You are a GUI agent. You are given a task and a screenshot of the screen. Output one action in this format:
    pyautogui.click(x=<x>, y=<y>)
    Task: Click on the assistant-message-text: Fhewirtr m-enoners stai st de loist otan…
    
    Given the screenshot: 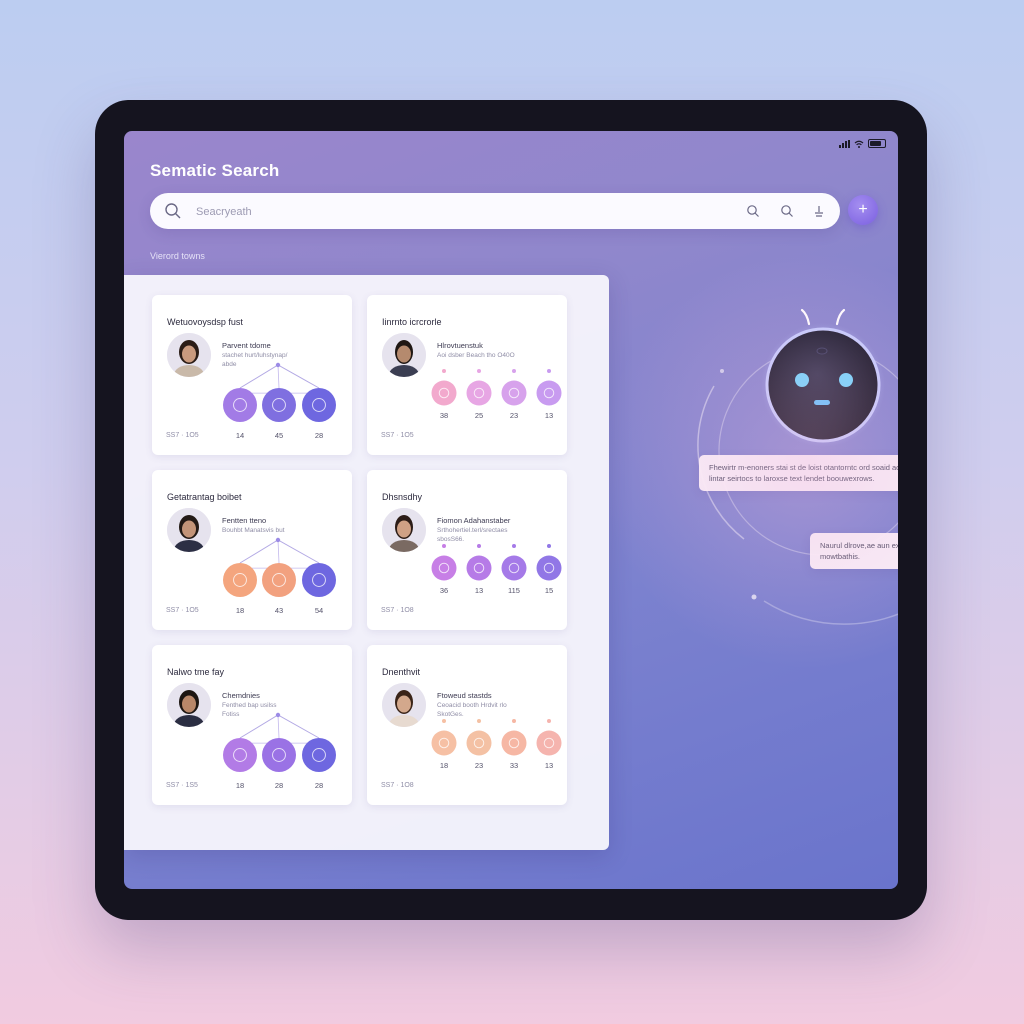 What is the action you would take?
    pyautogui.click(x=803, y=473)
    